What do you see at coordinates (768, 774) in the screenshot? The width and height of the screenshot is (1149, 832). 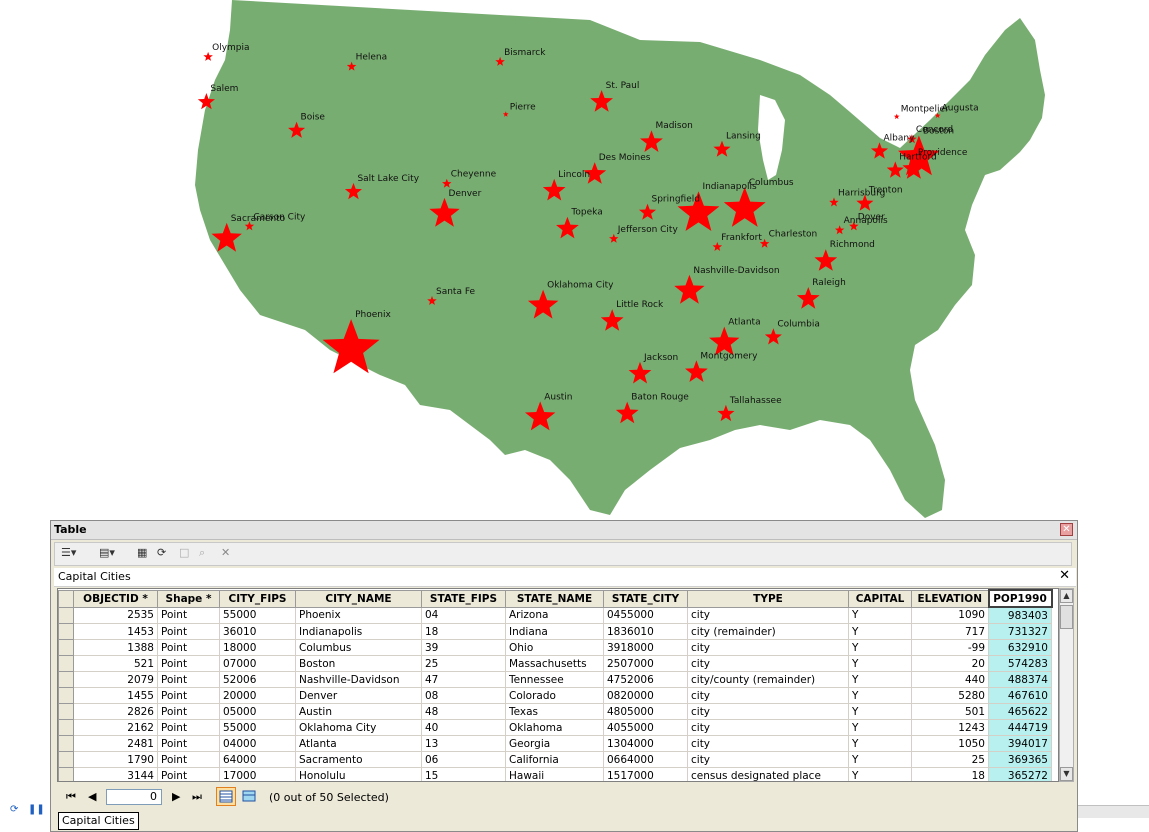 I see `table-cell: census designated place` at bounding box center [768, 774].